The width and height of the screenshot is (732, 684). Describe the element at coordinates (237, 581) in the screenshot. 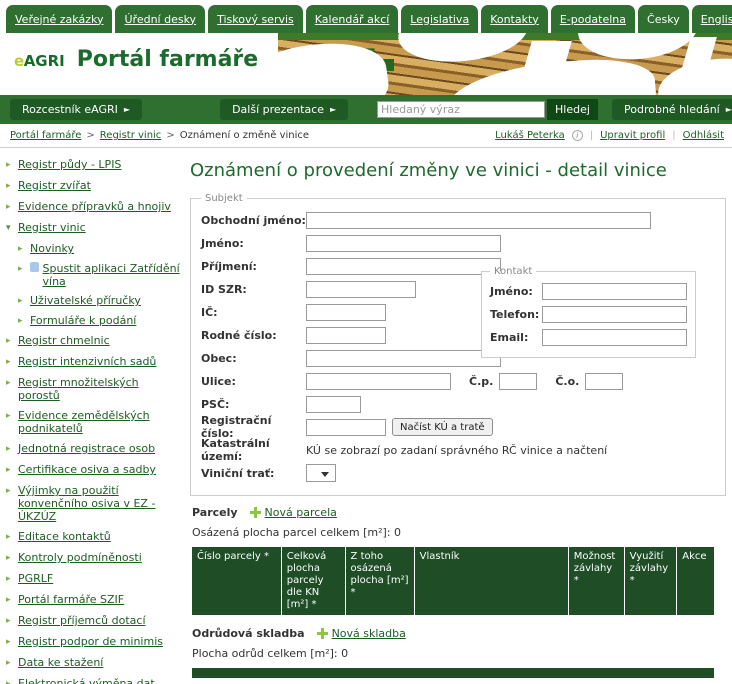

I see `col-cislo-parcely: Číslo parcely *` at that location.